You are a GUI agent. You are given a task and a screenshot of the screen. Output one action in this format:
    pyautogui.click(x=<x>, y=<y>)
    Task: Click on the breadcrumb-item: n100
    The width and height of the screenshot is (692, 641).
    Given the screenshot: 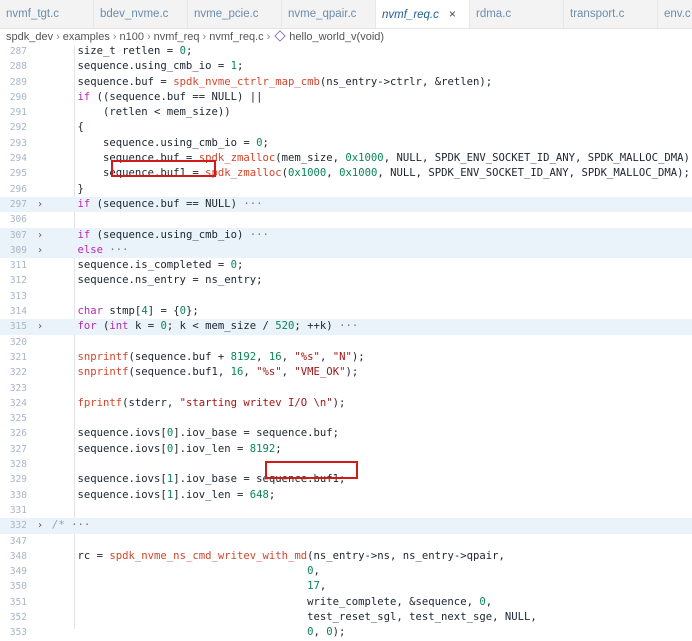 What is the action you would take?
    pyautogui.click(x=132, y=37)
    